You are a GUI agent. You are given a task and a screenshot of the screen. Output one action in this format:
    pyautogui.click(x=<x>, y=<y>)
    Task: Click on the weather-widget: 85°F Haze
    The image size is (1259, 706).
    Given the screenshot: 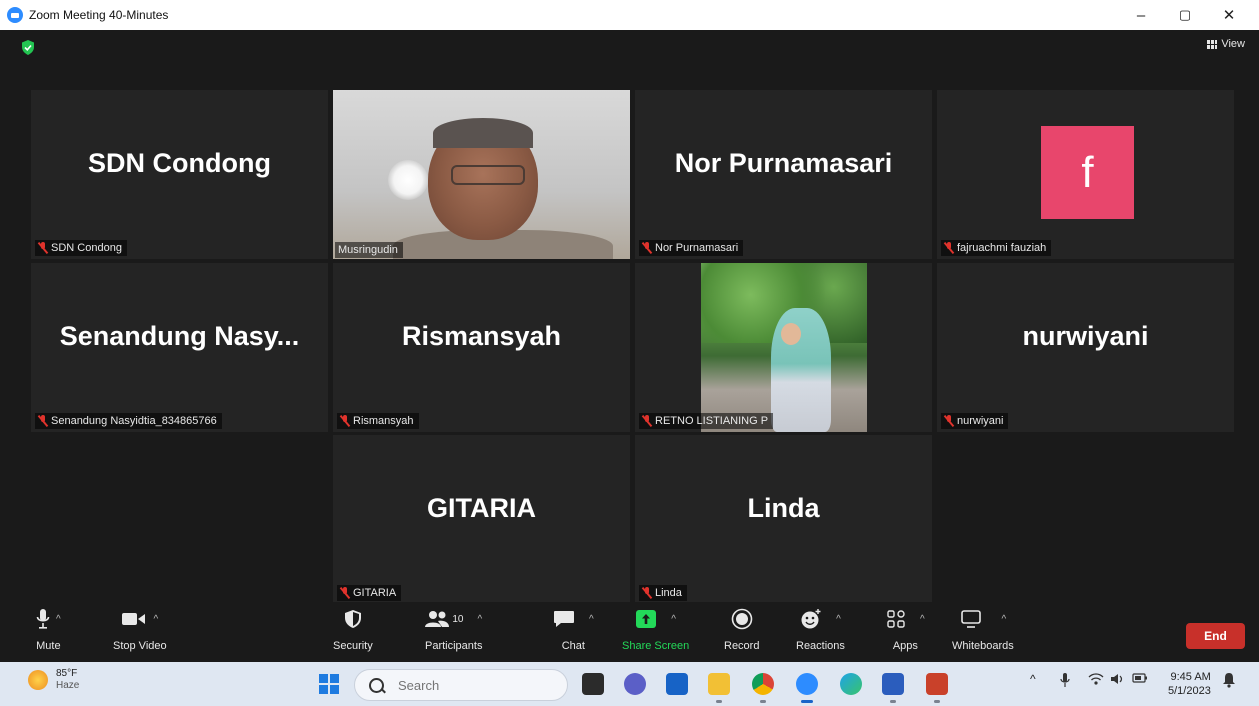 What is the action you would take?
    pyautogui.click(x=53, y=680)
    